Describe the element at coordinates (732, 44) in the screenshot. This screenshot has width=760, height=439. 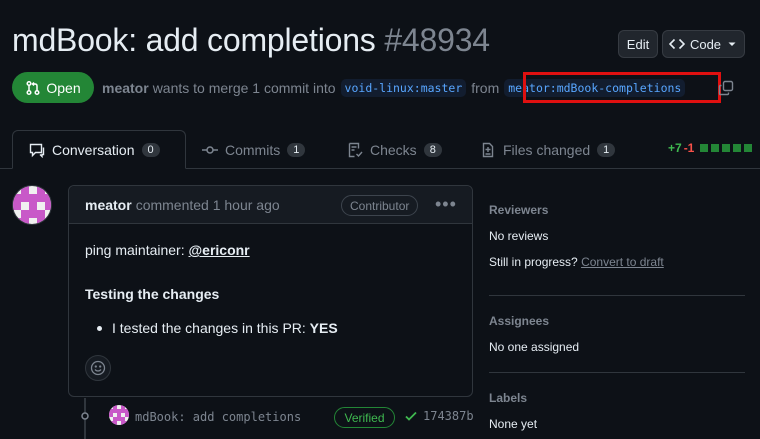
I see `chevron-down-icon` at that location.